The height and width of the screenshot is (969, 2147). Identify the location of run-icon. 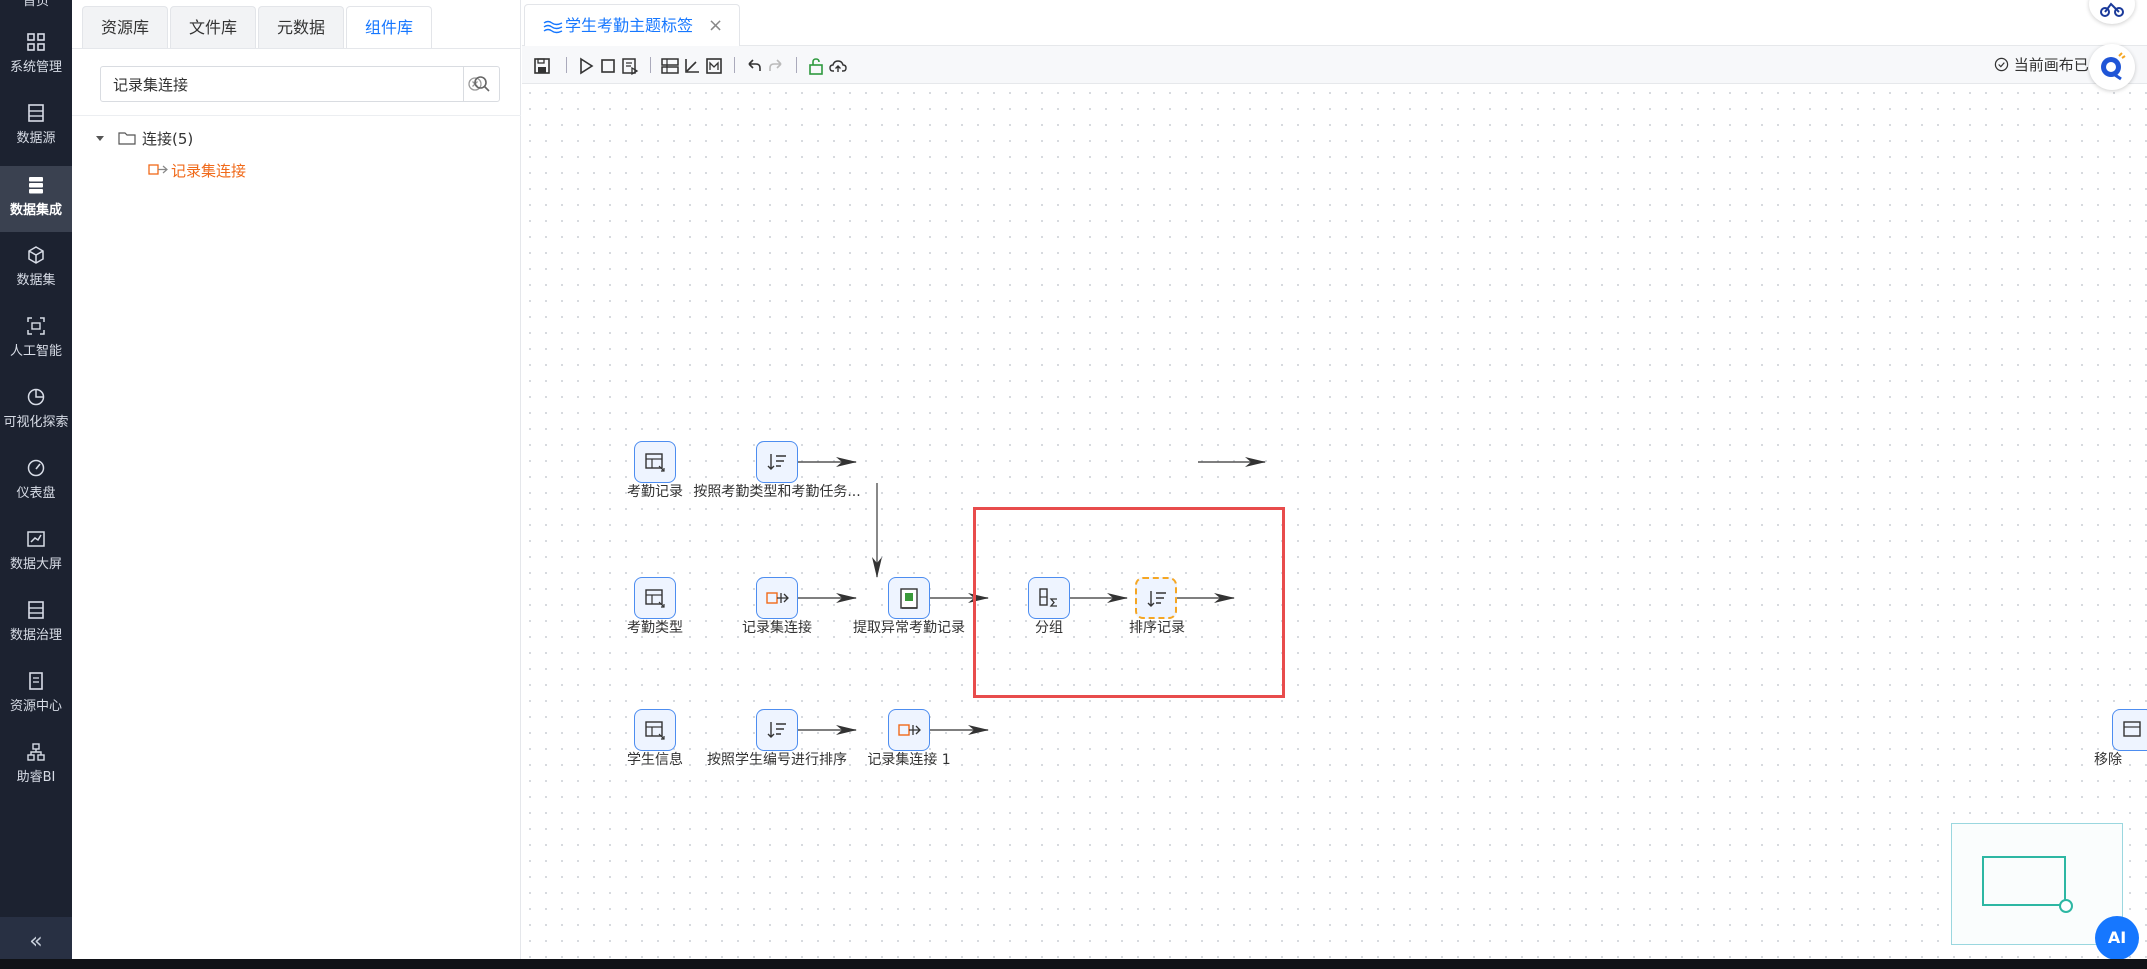
(586, 66).